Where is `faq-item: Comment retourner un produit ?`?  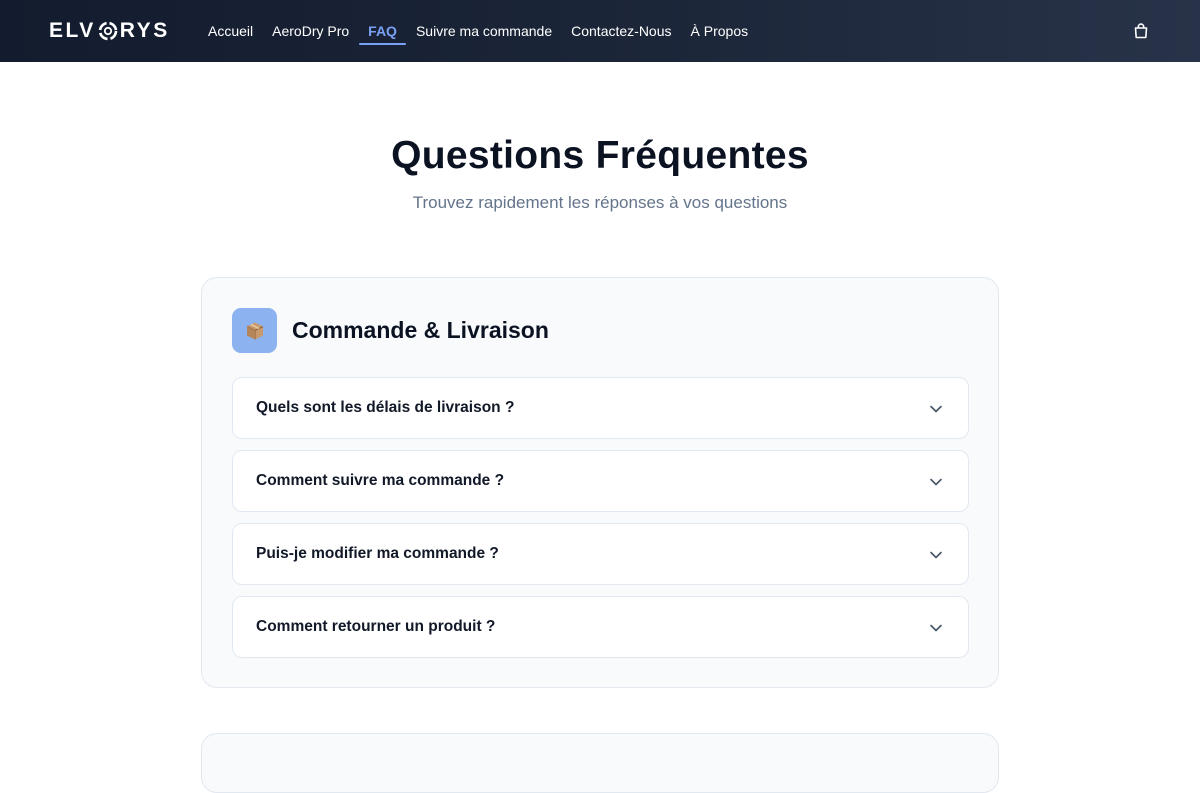 faq-item: Comment retourner un produit ? is located at coordinates (600, 627).